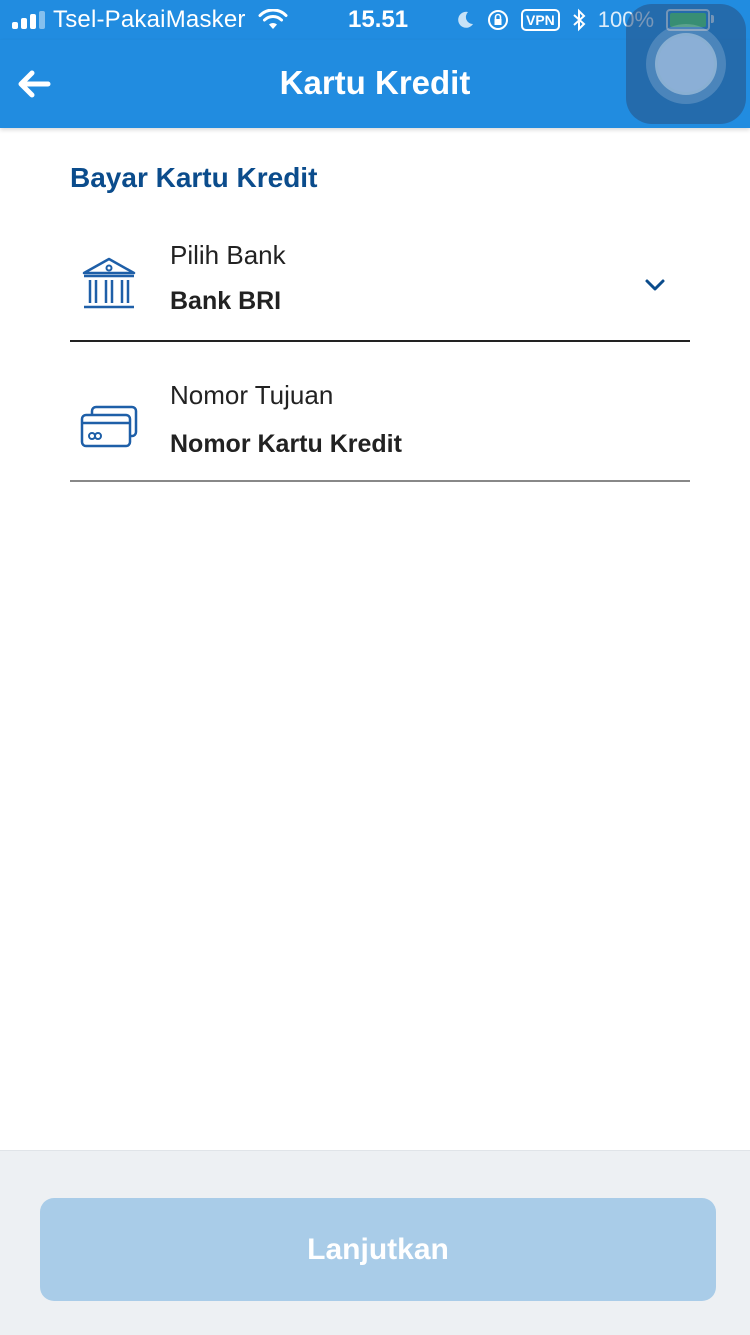 This screenshot has height=1335, width=750. I want to click on bank-icon, so click(109, 283).